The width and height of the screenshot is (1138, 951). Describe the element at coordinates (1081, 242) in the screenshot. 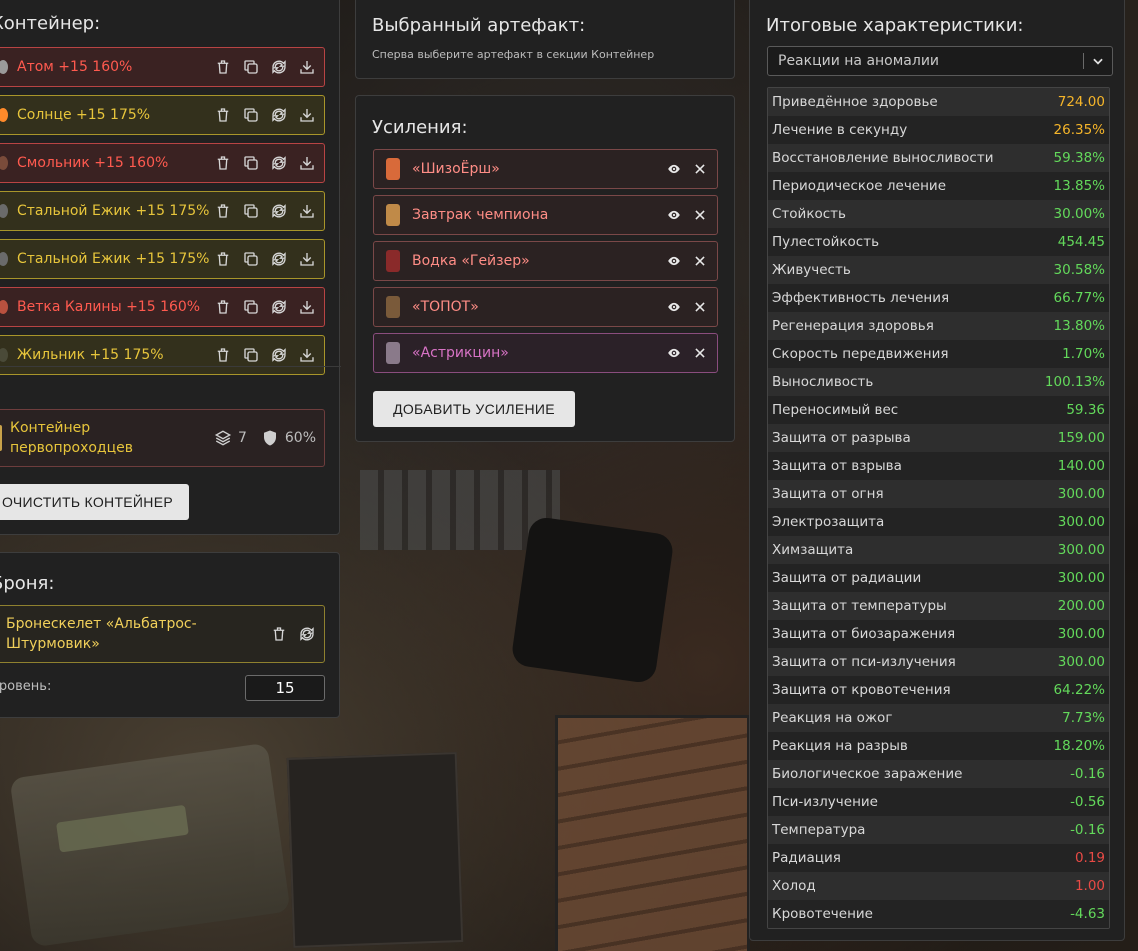

I see `stat-value: 454.45` at that location.